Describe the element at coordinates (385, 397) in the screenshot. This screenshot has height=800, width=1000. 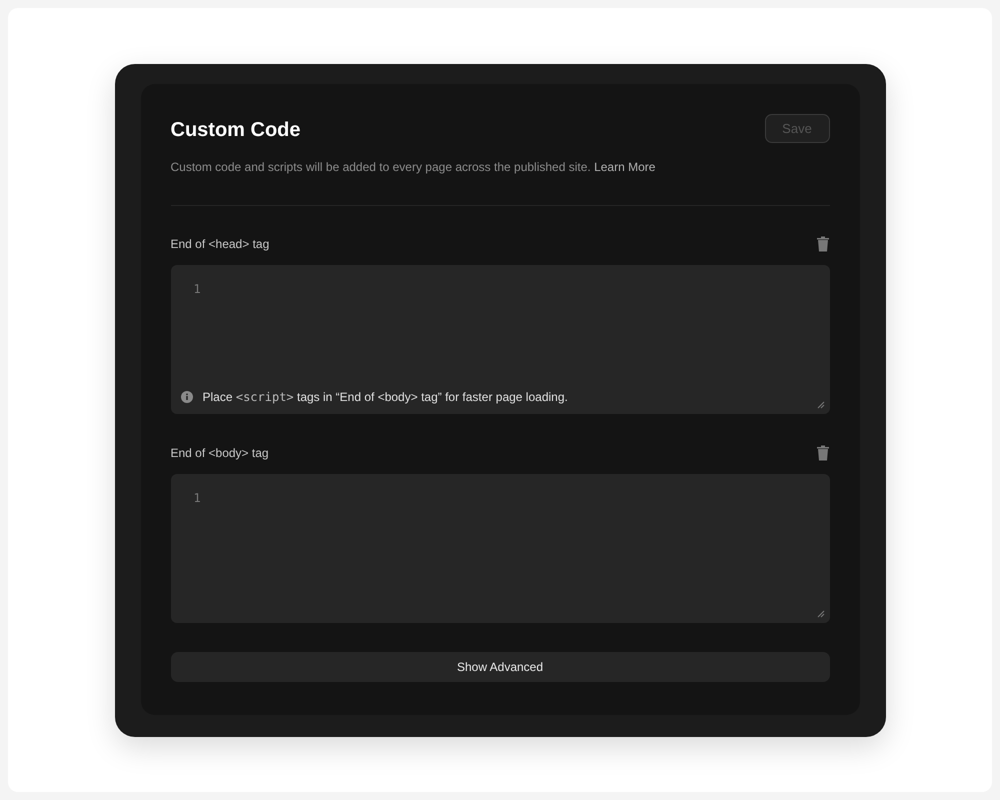
I see `hint-text: Place <script> tags in “End of <body> tag” for faster page loading.` at that location.